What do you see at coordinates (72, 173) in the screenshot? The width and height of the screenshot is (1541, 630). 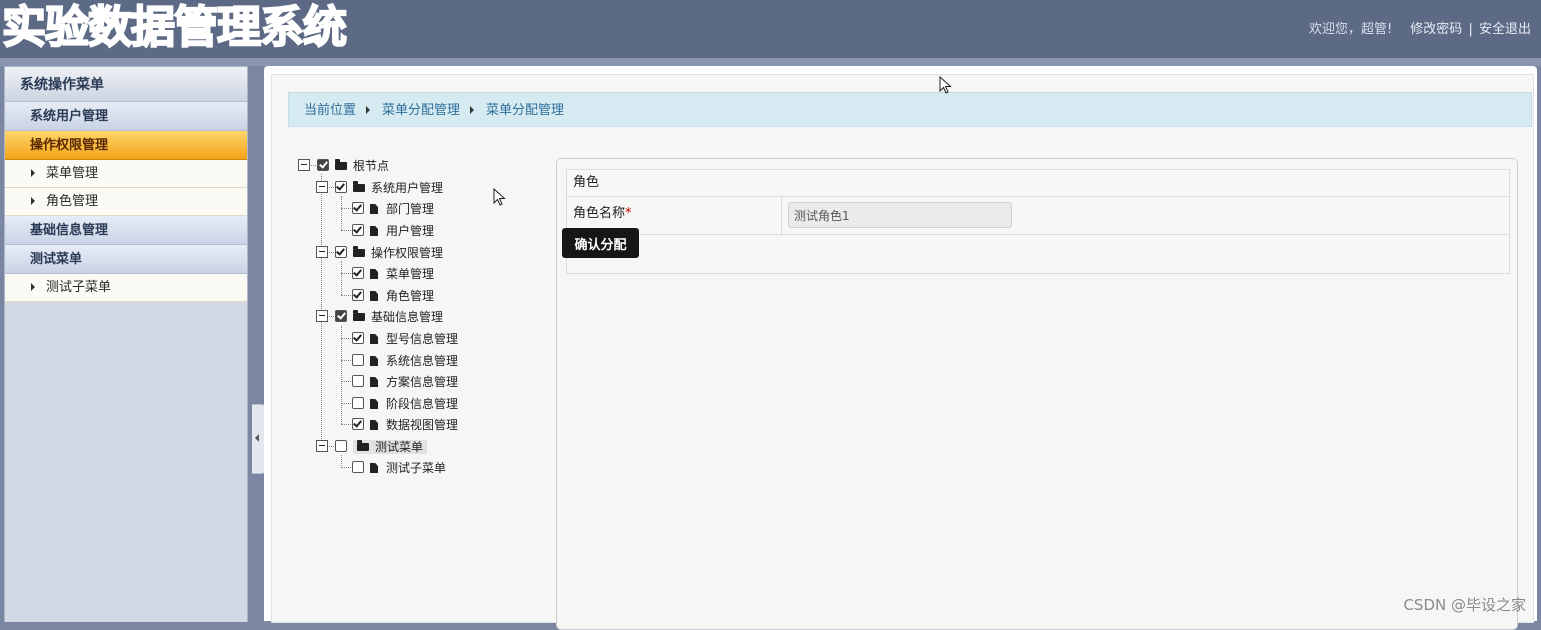 I see `sidebar-item-label: 菜单管理` at bounding box center [72, 173].